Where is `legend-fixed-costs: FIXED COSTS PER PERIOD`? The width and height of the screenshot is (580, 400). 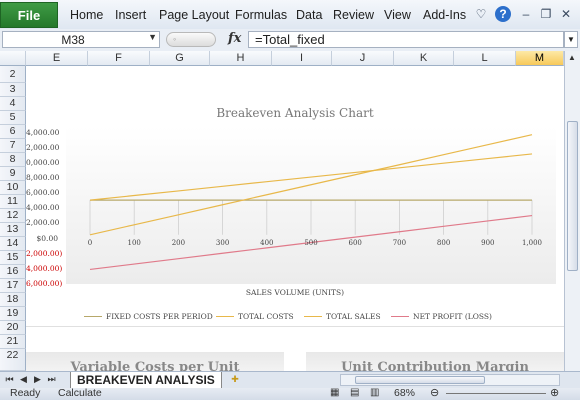 legend-fixed-costs: FIXED COSTS PER PERIOD is located at coordinates (148, 316).